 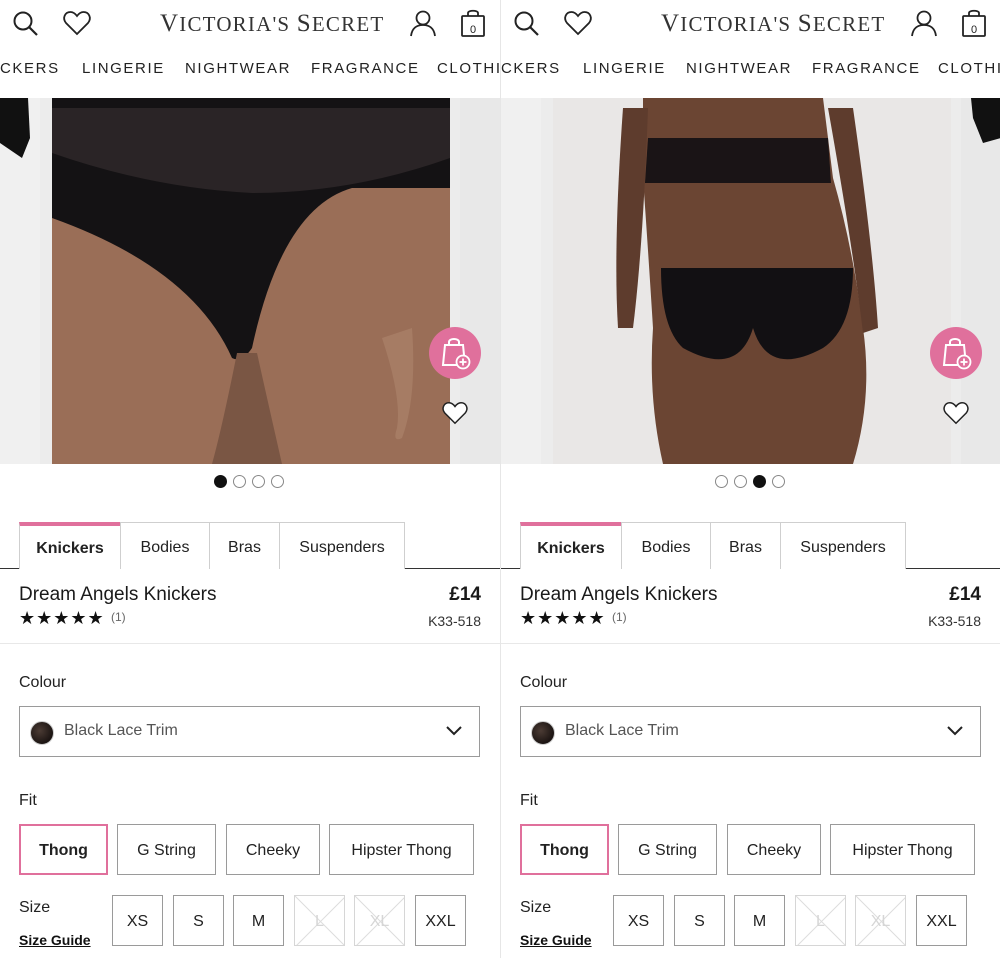 I want to click on size-option-xl: XL, so click(x=379, y=920).